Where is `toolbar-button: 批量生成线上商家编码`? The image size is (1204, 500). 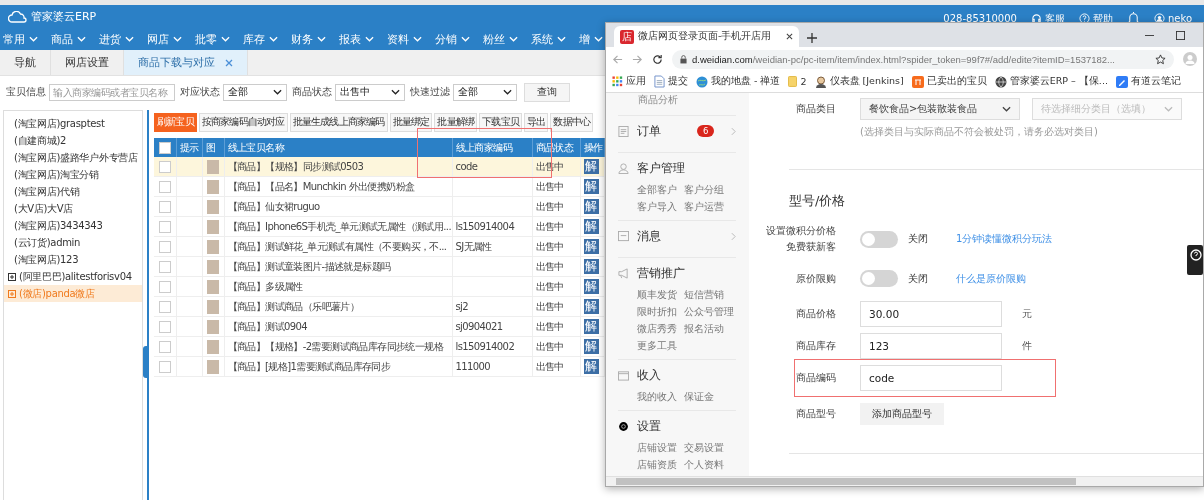 toolbar-button: 批量生成线上商家编码 is located at coordinates (338, 122).